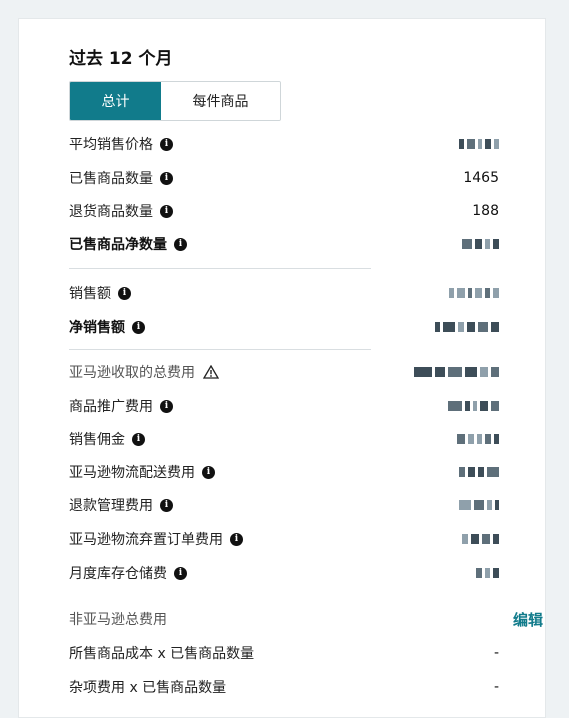 The image size is (569, 718). Describe the element at coordinates (485, 211) in the screenshot. I see `units-returned-value: 188` at that location.